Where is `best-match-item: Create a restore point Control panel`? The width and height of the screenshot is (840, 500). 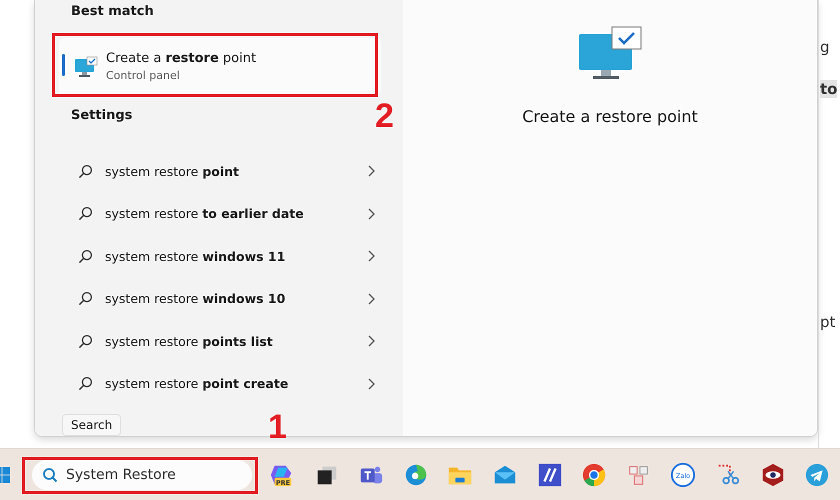
best-match-item: Create a restore point Control panel is located at coordinates (220, 66).